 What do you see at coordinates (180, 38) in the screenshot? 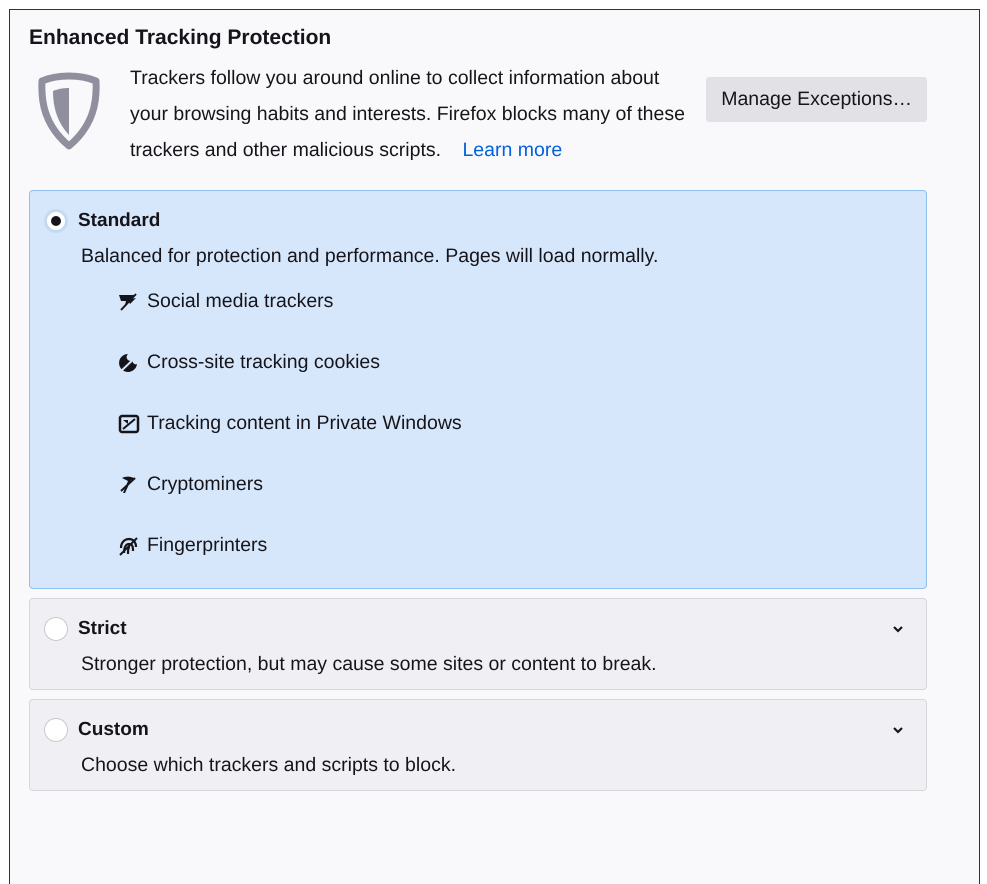
I see `section-title: Enhanced Tracking Protection` at bounding box center [180, 38].